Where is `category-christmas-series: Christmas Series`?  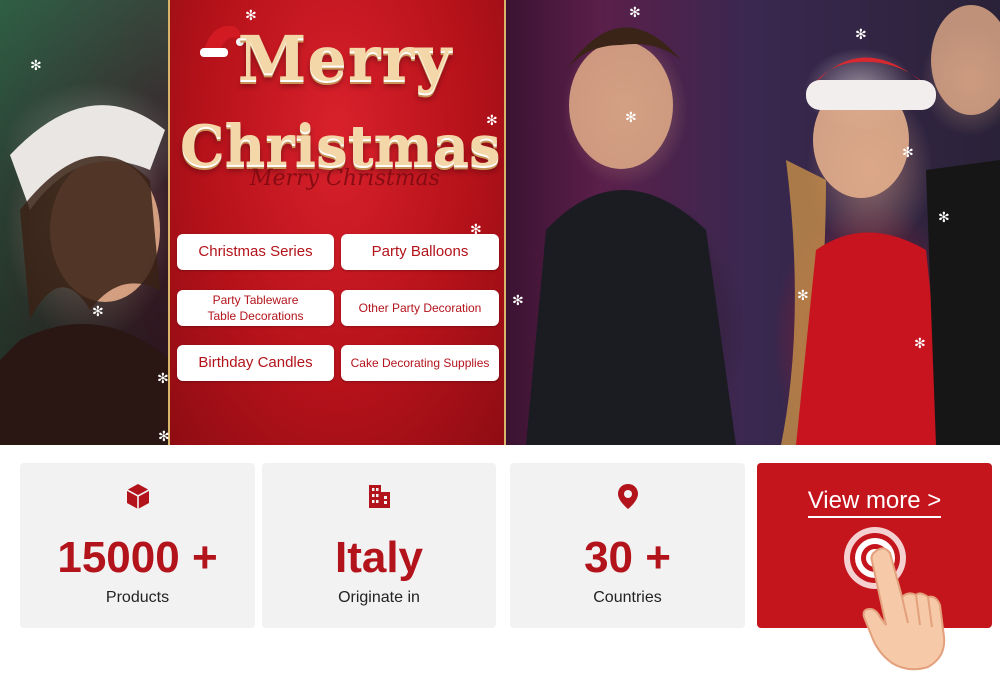 category-christmas-series: Christmas Series is located at coordinates (255, 252).